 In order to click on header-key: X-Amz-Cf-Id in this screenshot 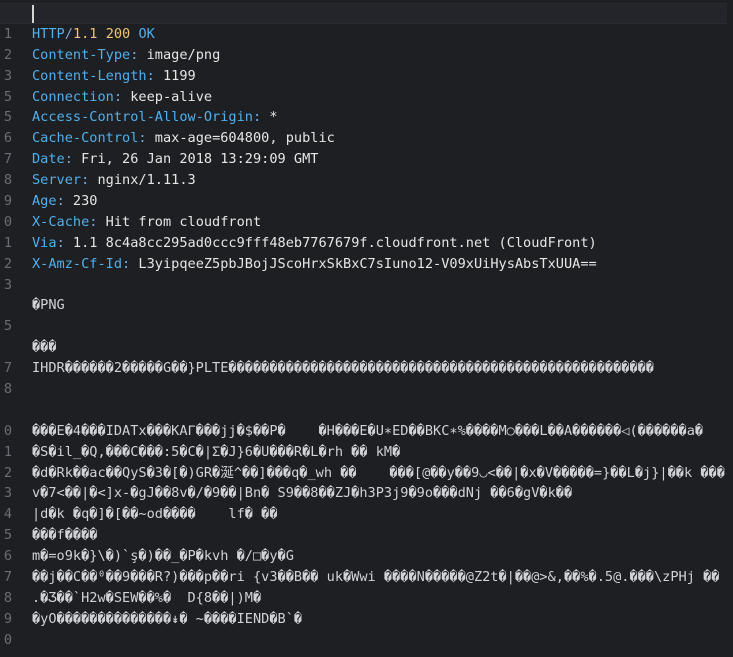, I will do `click(77, 263)`.